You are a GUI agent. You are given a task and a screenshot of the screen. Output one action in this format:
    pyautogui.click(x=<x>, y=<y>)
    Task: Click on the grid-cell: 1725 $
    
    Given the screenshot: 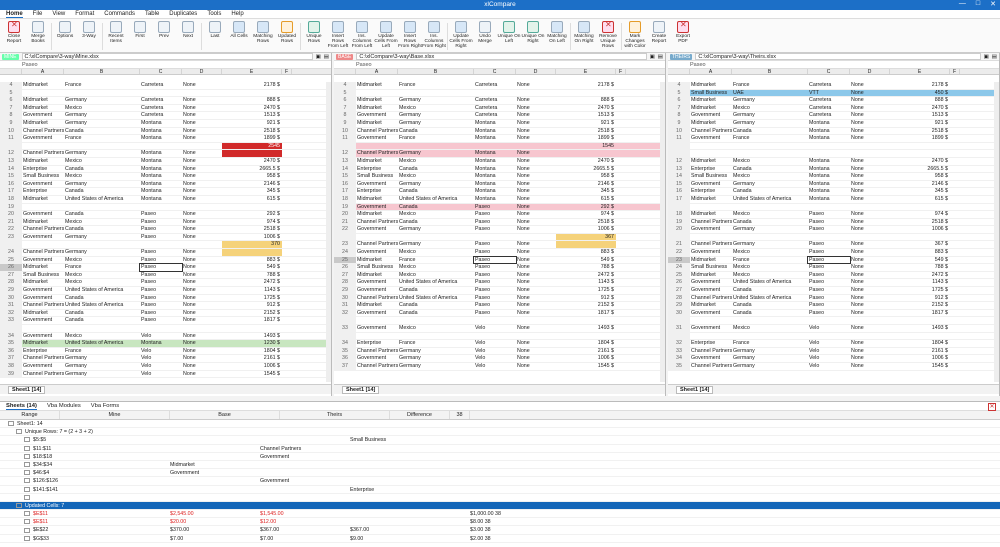 What is the action you would take?
    pyautogui.click(x=252, y=298)
    